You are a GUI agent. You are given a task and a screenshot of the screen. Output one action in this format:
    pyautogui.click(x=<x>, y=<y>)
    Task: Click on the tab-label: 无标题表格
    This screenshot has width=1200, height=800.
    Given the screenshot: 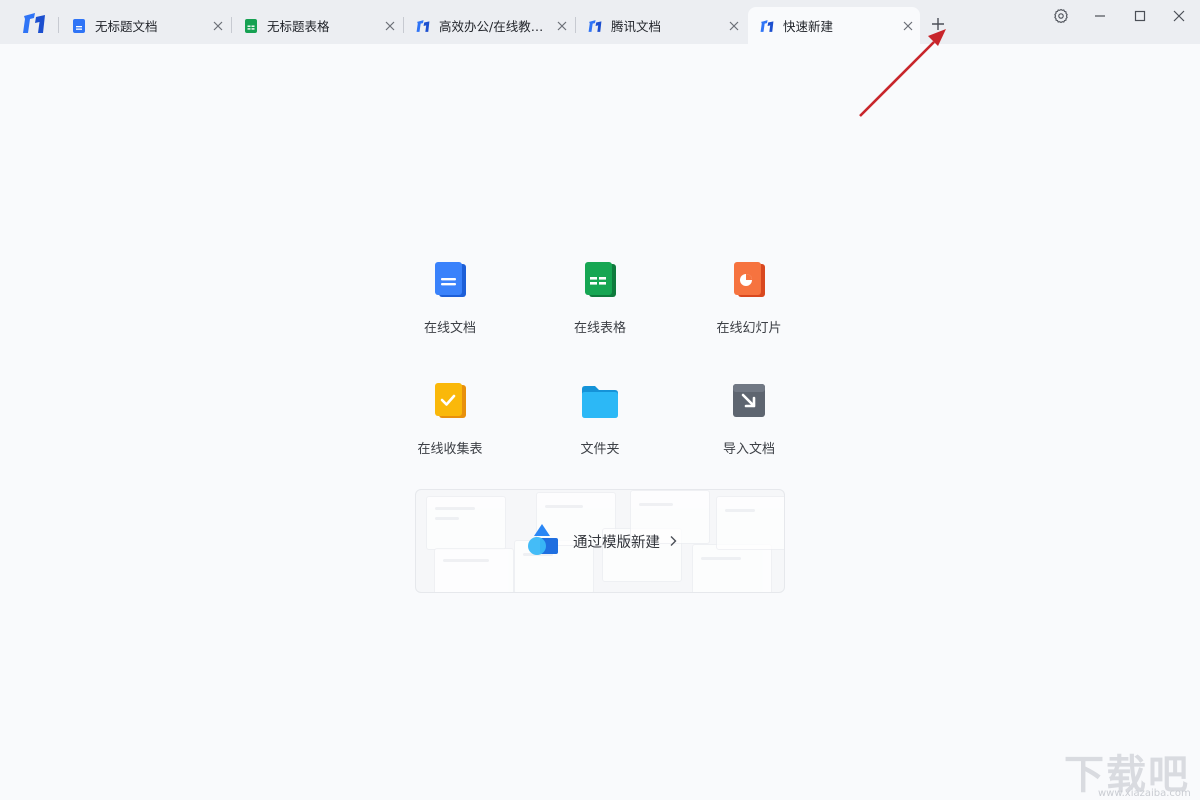 What is the action you would take?
    pyautogui.click(x=298, y=26)
    